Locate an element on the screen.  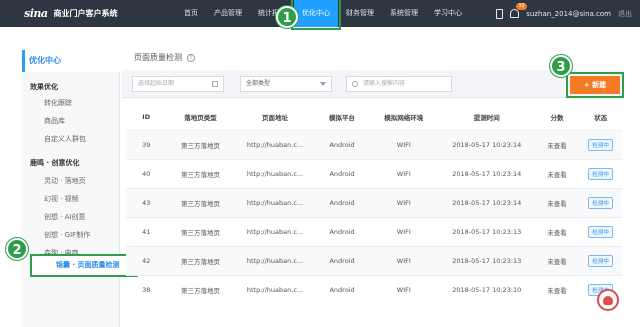
sidebar-section-creative: 鹿鸣 · 创意优化 is located at coordinates (55, 163).